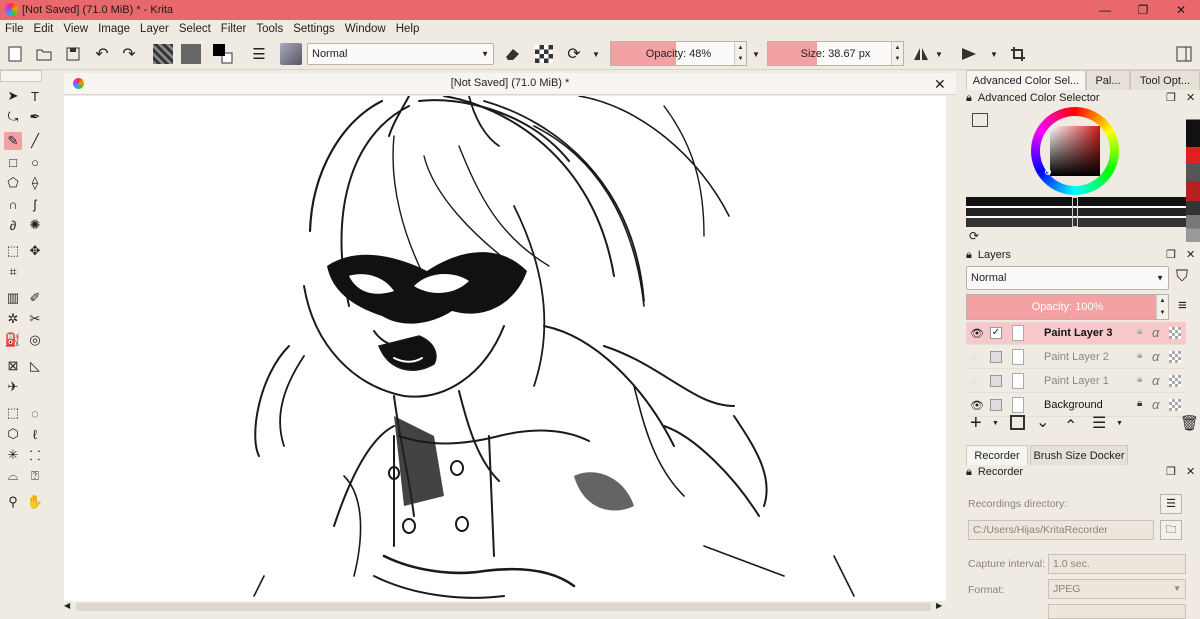 This screenshot has width=1200, height=619. What do you see at coordinates (13, 298) in the screenshot?
I see `gradient-tool-icon: ▥` at bounding box center [13, 298].